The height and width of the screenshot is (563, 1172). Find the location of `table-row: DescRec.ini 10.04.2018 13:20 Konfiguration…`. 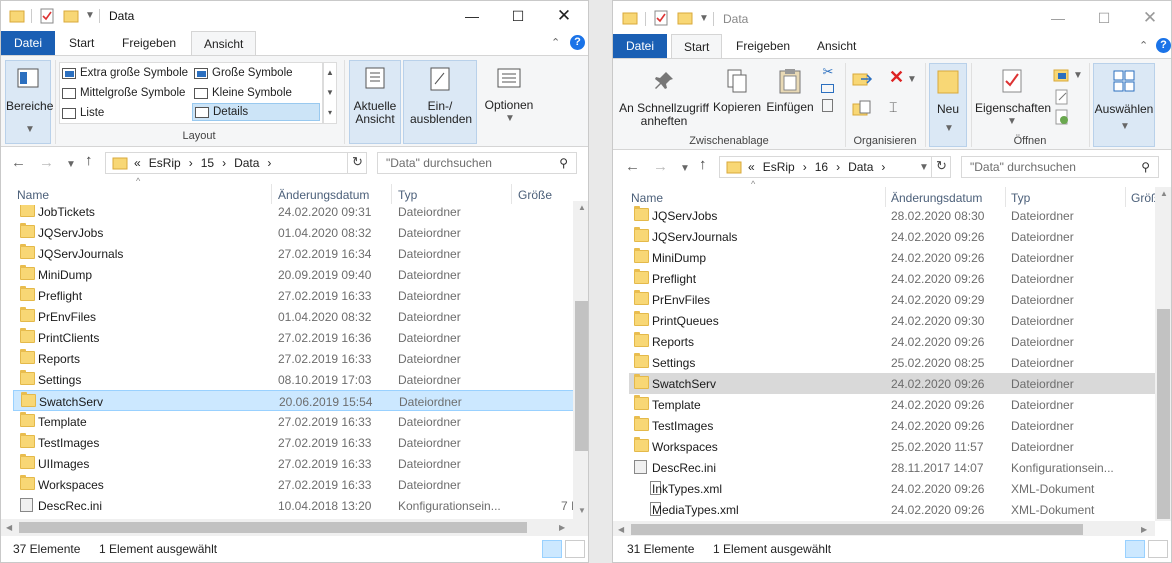

table-row: DescRec.ini 10.04.2018 13:20 Konfiguration… is located at coordinates (293, 505).